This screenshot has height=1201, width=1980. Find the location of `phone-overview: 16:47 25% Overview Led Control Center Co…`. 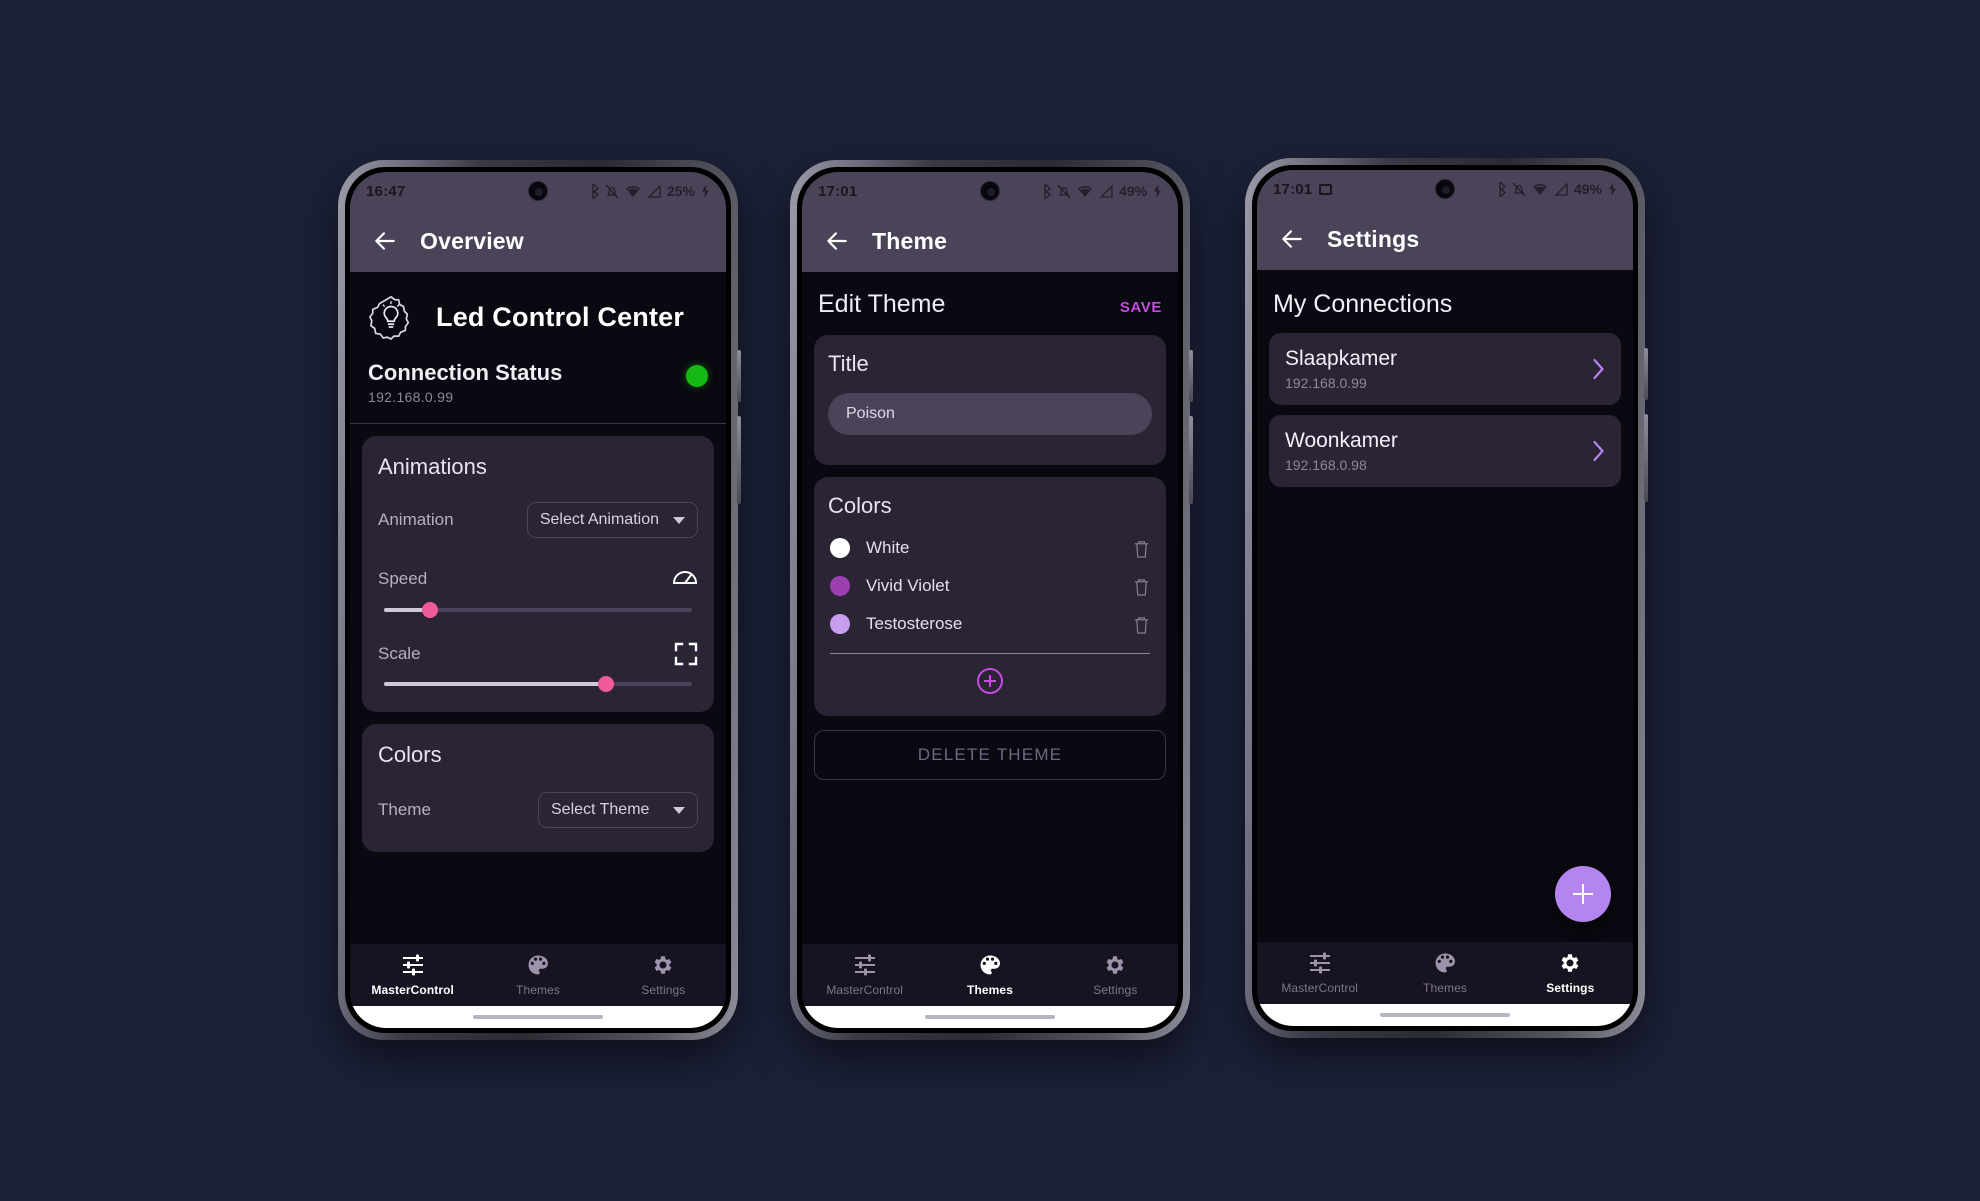

phone-overview: 16:47 25% Overview Led Control Center Co… is located at coordinates (539, 600).